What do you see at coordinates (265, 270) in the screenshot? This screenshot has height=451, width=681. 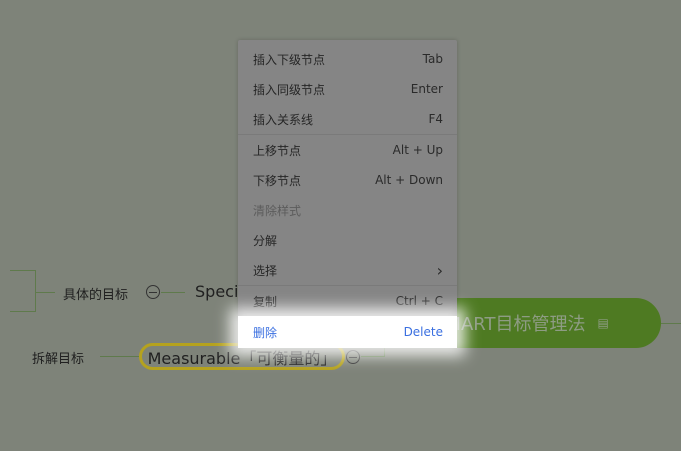 I see `menu-label: 选择` at bounding box center [265, 270].